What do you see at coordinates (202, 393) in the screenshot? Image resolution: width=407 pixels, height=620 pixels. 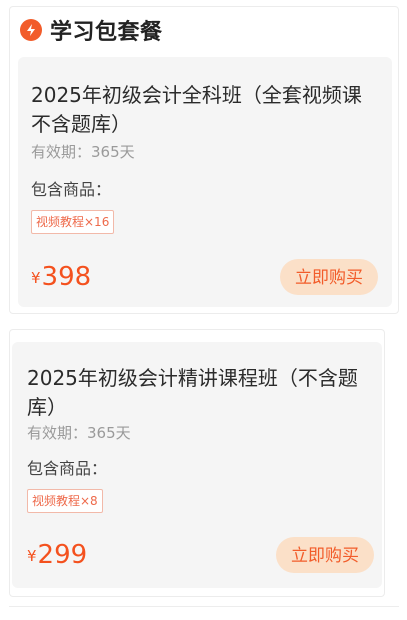 I see `package-title: 2025年初级会计精讲课程班（不含题库）` at bounding box center [202, 393].